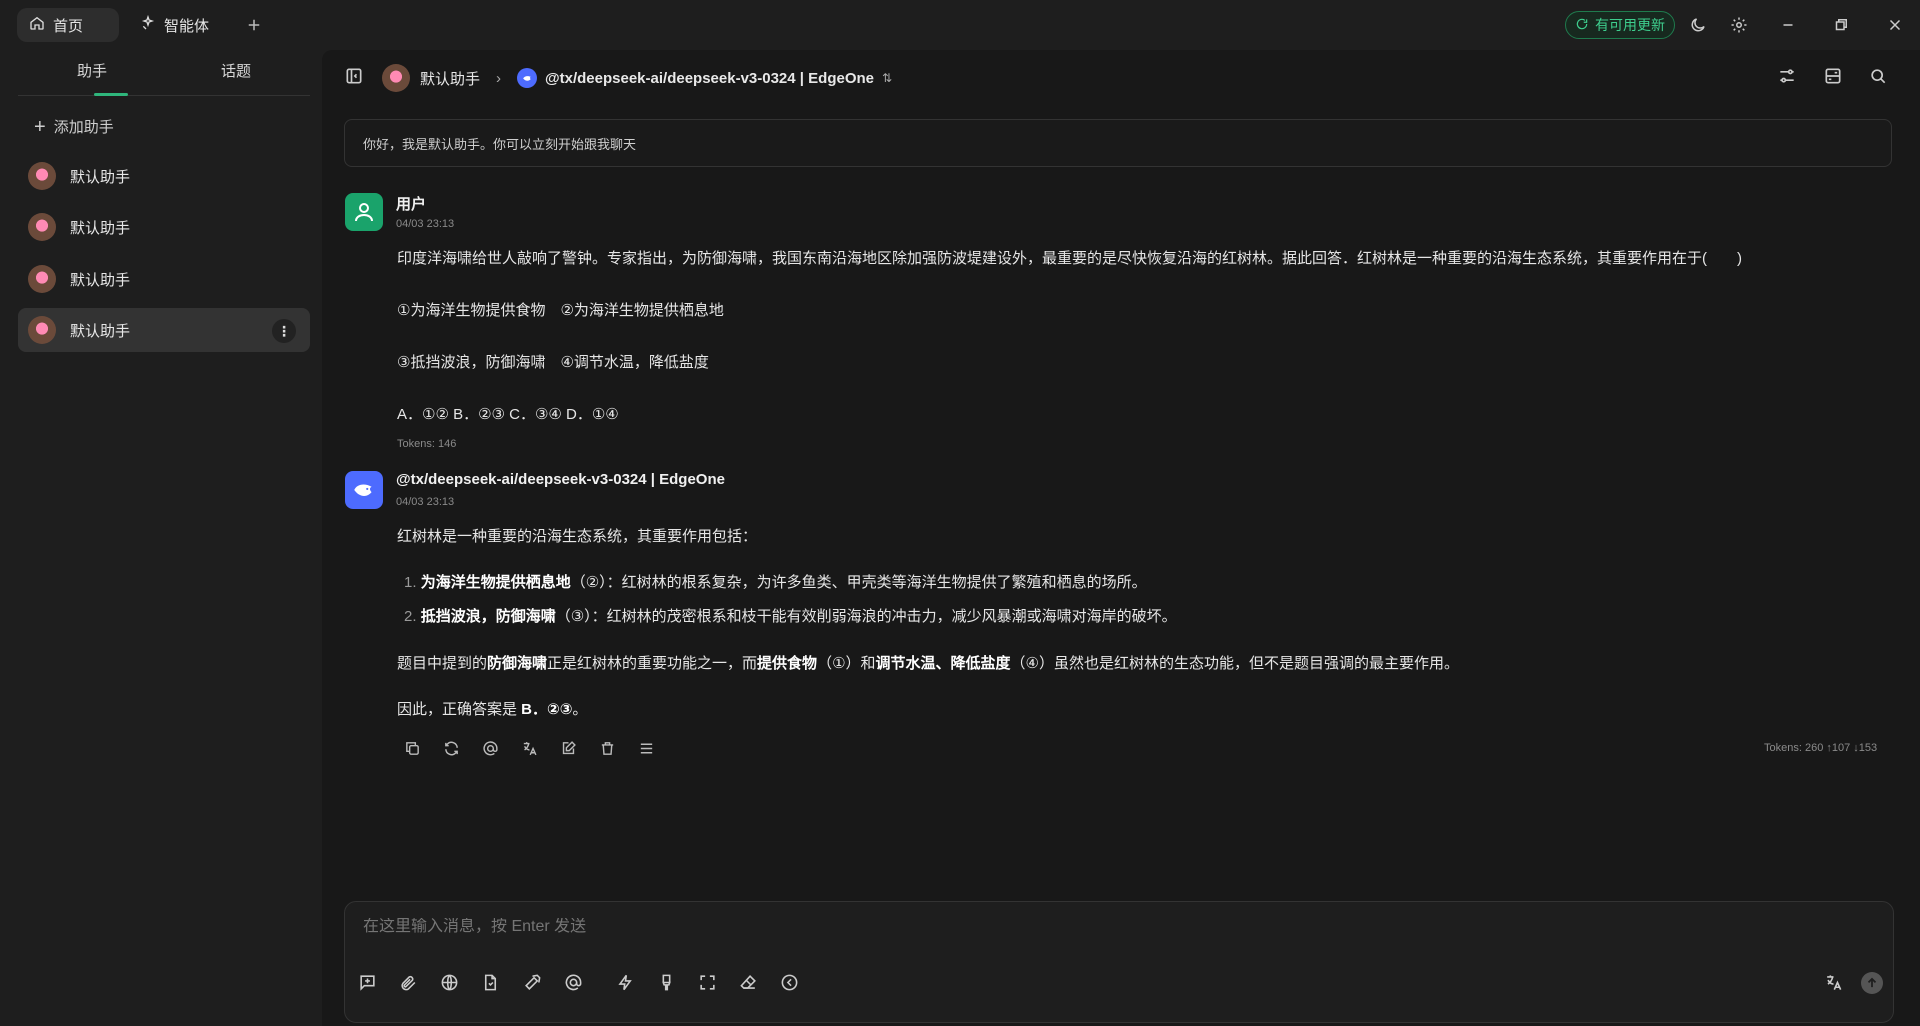 The image size is (1920, 1026). Describe the element at coordinates (499, 78) in the screenshot. I see `chevron-right-icon: ›` at that location.